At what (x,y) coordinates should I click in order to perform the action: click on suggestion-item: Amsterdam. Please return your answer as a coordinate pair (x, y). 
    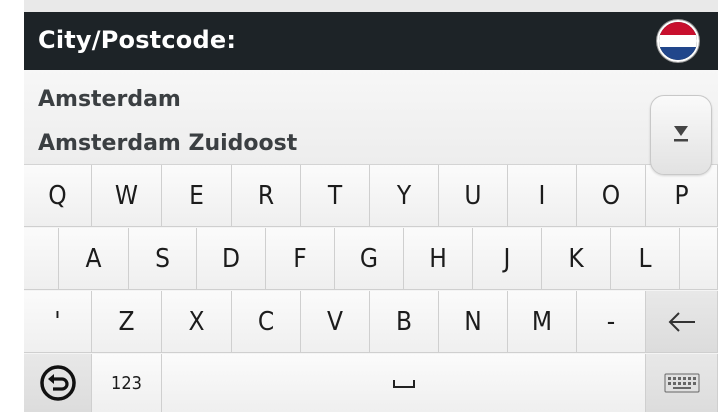
    Looking at the image, I should click on (109, 99).